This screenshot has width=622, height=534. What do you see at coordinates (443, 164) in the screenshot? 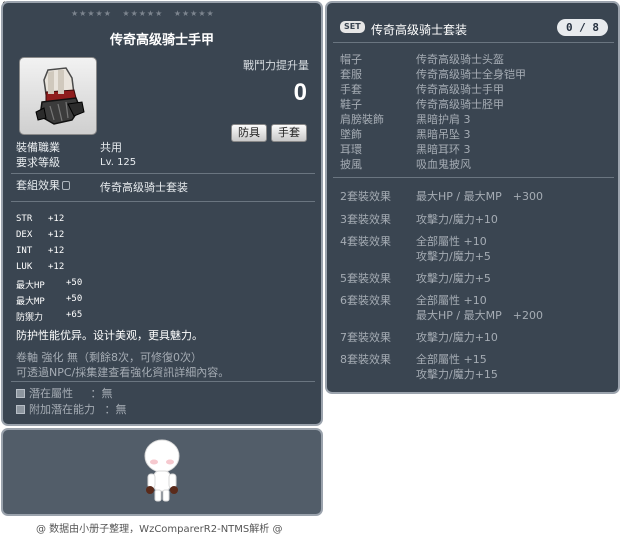
I see `part-name: 吸血鬼披风` at bounding box center [443, 164].